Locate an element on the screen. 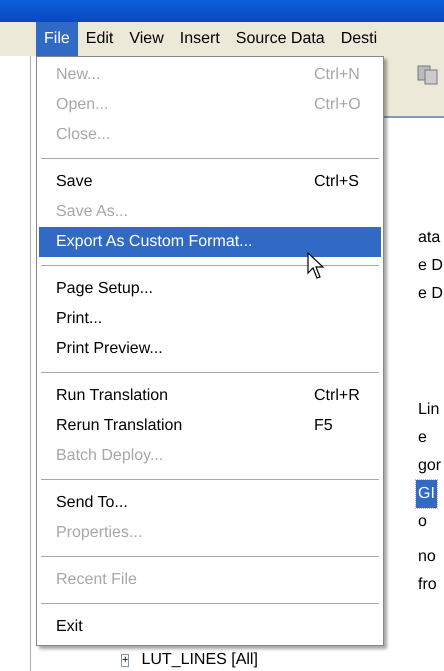  expand-button: + is located at coordinates (125, 660).